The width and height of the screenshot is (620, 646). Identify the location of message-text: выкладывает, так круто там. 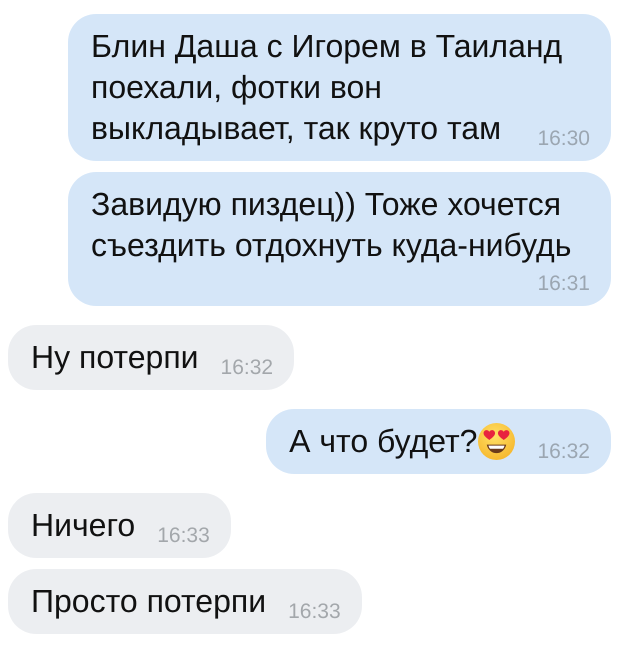
(296, 128).